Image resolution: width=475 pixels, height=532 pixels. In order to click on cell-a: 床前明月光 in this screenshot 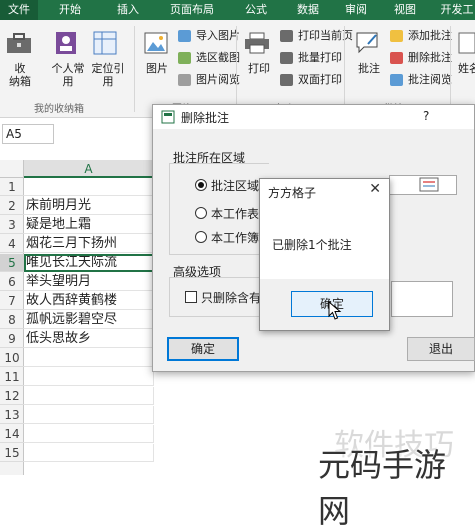, I will do `click(89, 206)`.